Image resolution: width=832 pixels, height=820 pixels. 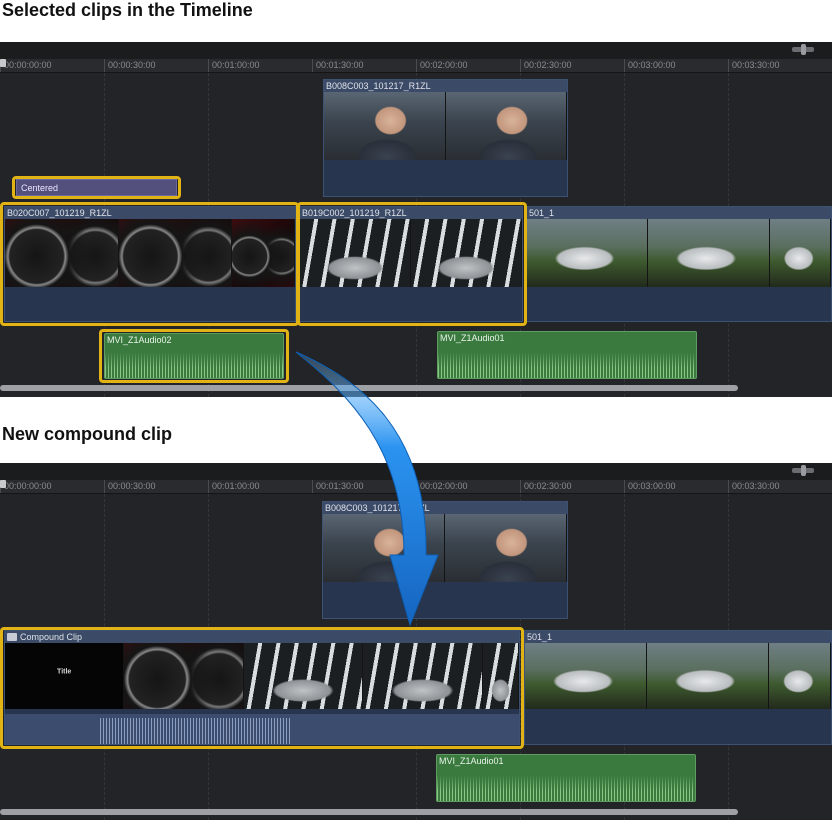 I want to click on heading-new-compound: New compound clip, so click(x=87, y=434).